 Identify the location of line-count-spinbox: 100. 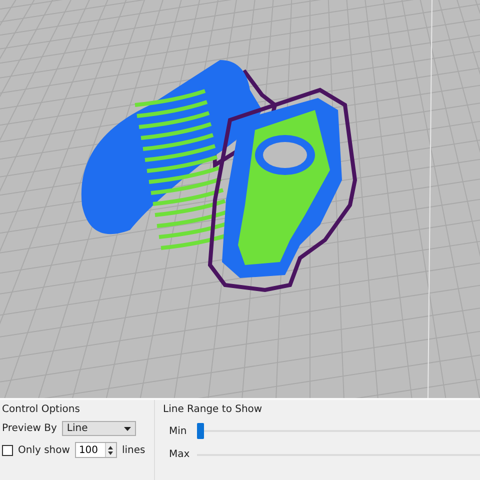
(95, 450).